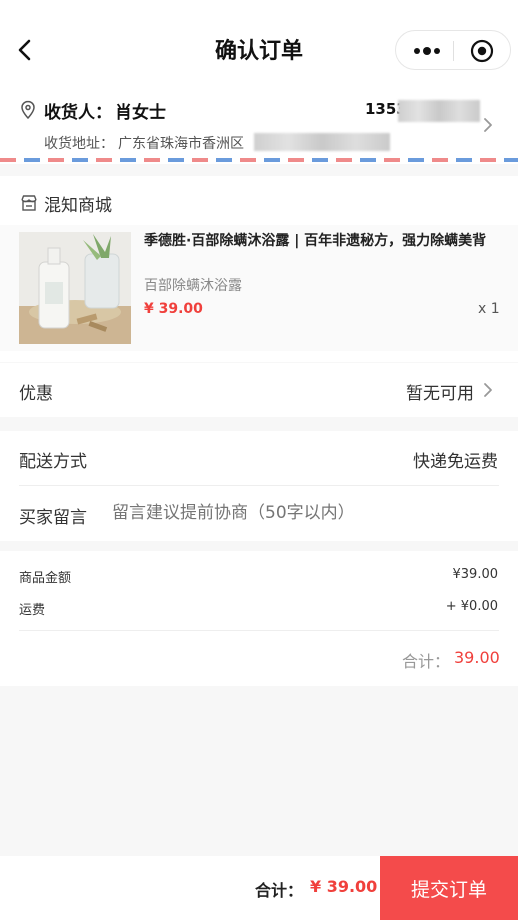 Image resolution: width=518 pixels, height=920 pixels. What do you see at coordinates (489, 309) in the screenshot?
I see `product-quantity: x 1` at bounding box center [489, 309].